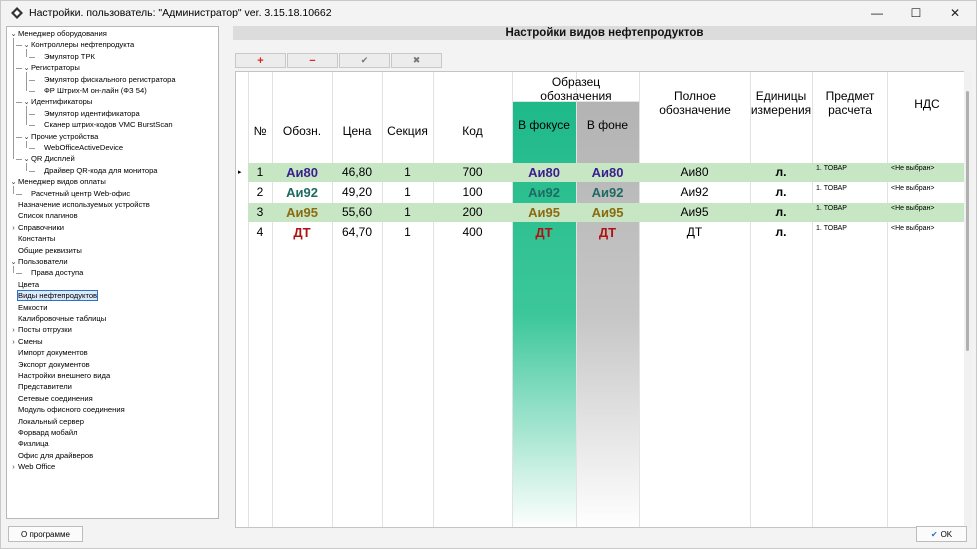 The height and width of the screenshot is (549, 977). Describe the element at coordinates (57, 318) in the screenshot. I see `tree-item: Калибровочные таблицы` at that location.